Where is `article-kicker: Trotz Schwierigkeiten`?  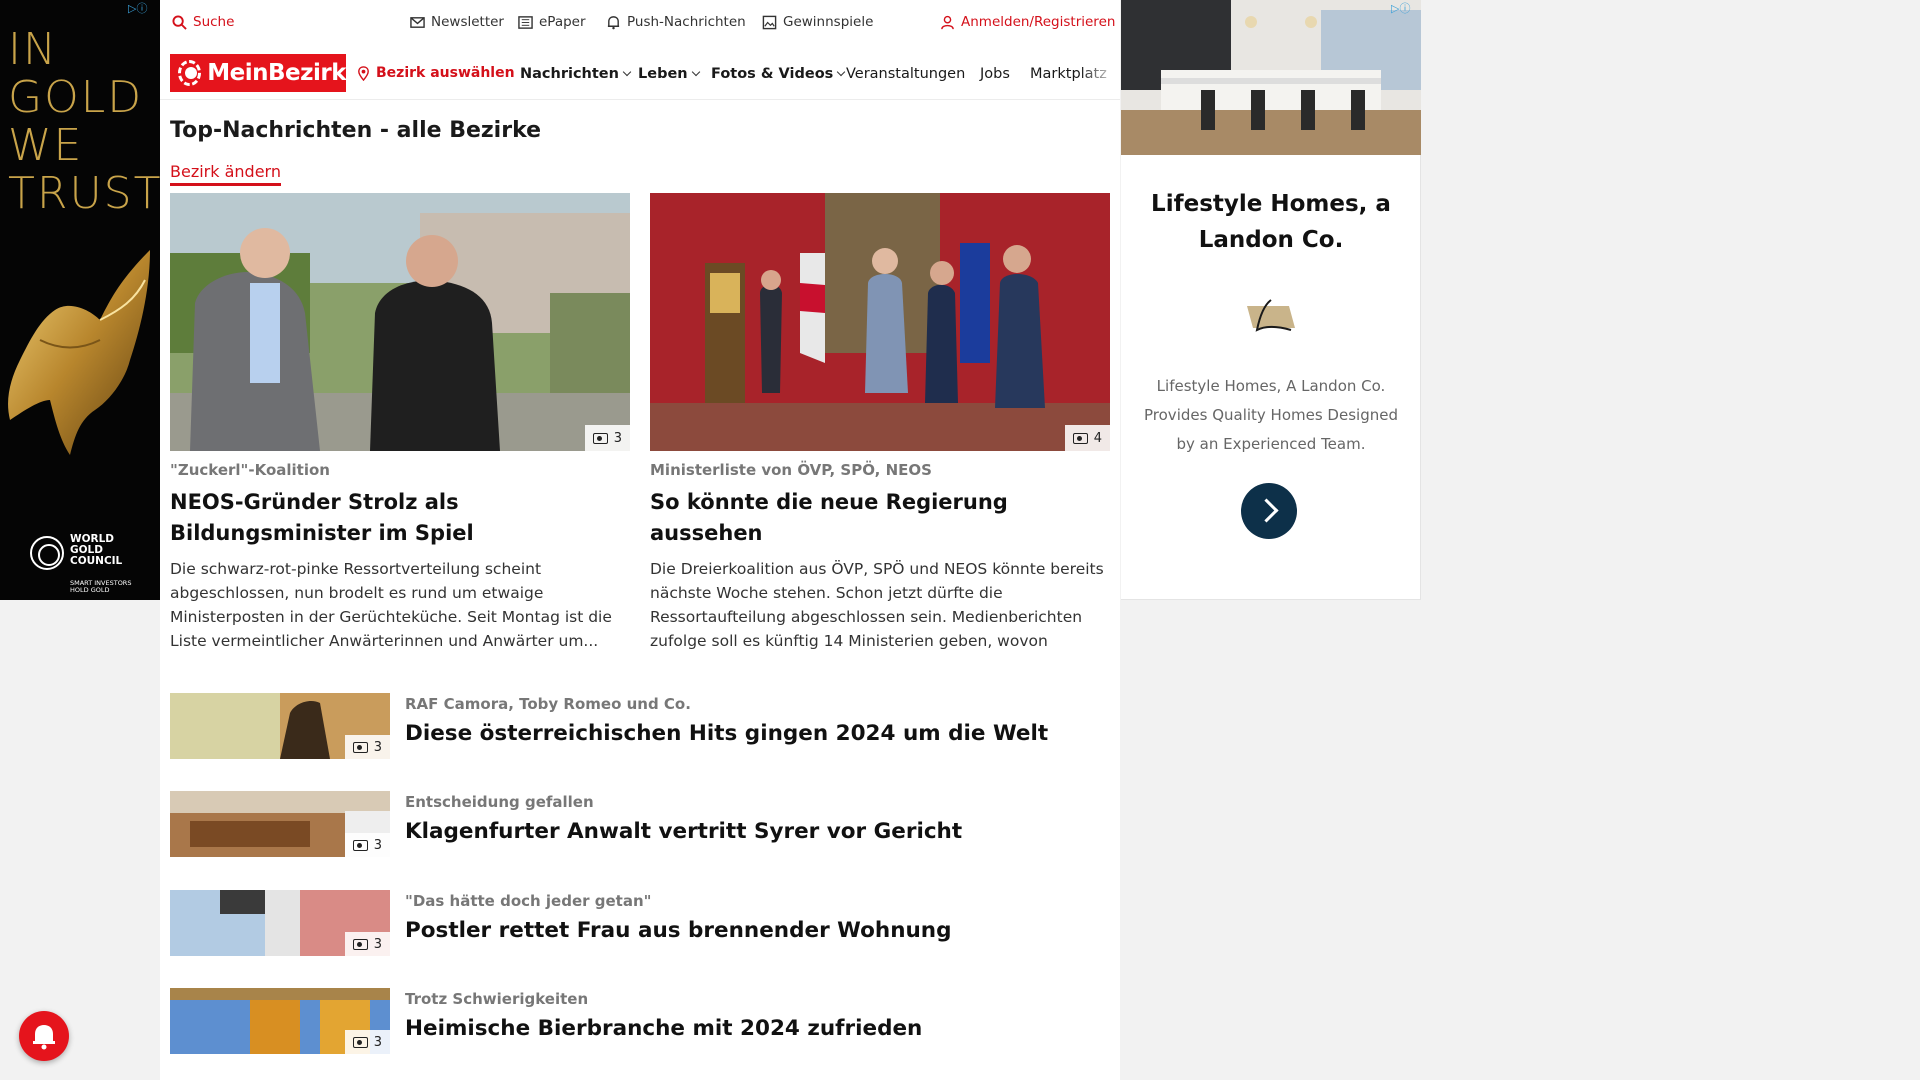
article-kicker: Trotz Schwierigkeiten is located at coordinates (497, 999).